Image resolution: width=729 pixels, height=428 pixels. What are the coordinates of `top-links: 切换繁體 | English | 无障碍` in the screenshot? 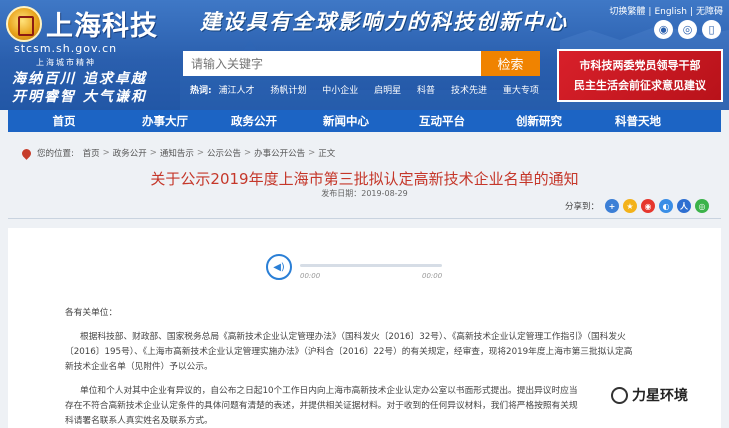 It's located at (666, 12).